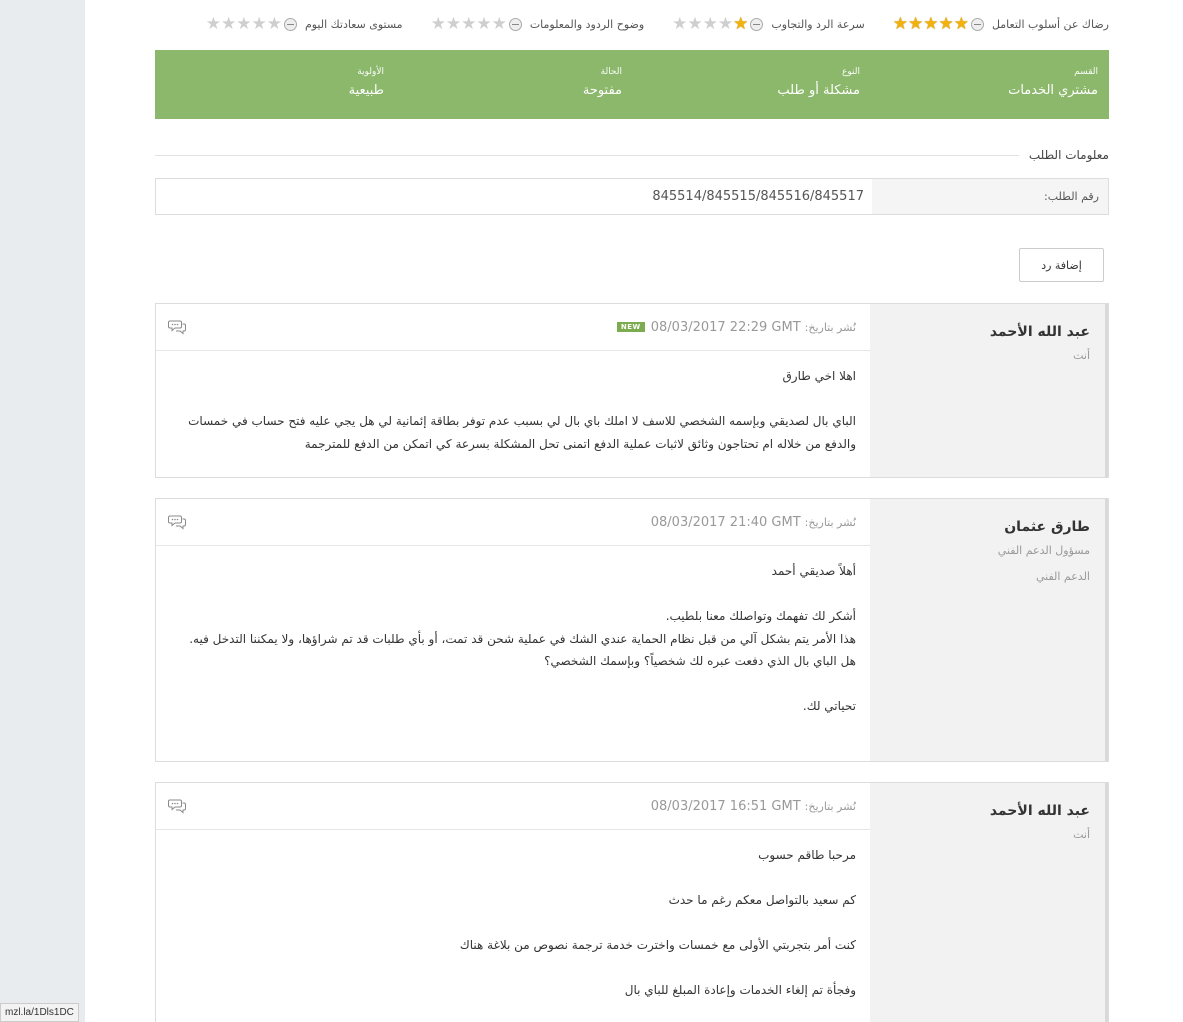 Image resolution: width=1183 pixels, height=1022 pixels. Describe the element at coordinates (807, 855) in the screenshot. I see `post-paragraph: مرحبا طاقم حسوب` at that location.